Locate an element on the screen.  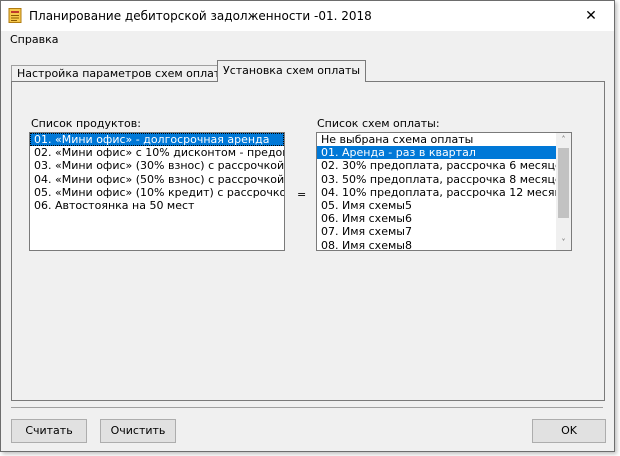
close-icon: ✕ is located at coordinates (591, 16).